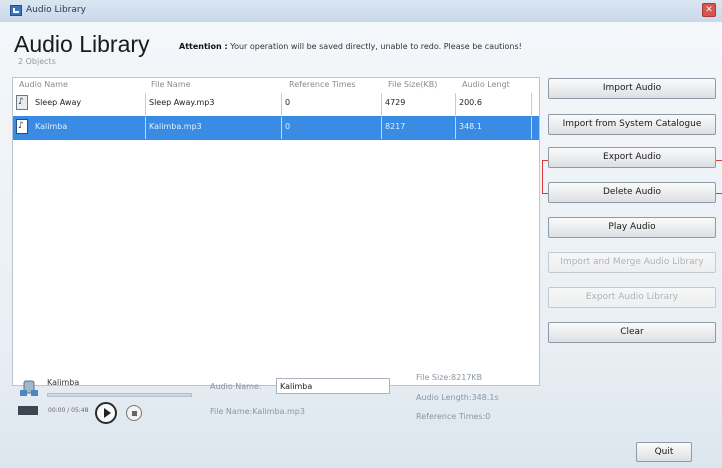 The height and width of the screenshot is (468, 722). What do you see at coordinates (82, 44) in the screenshot?
I see `page-title: Audio Library` at bounding box center [82, 44].